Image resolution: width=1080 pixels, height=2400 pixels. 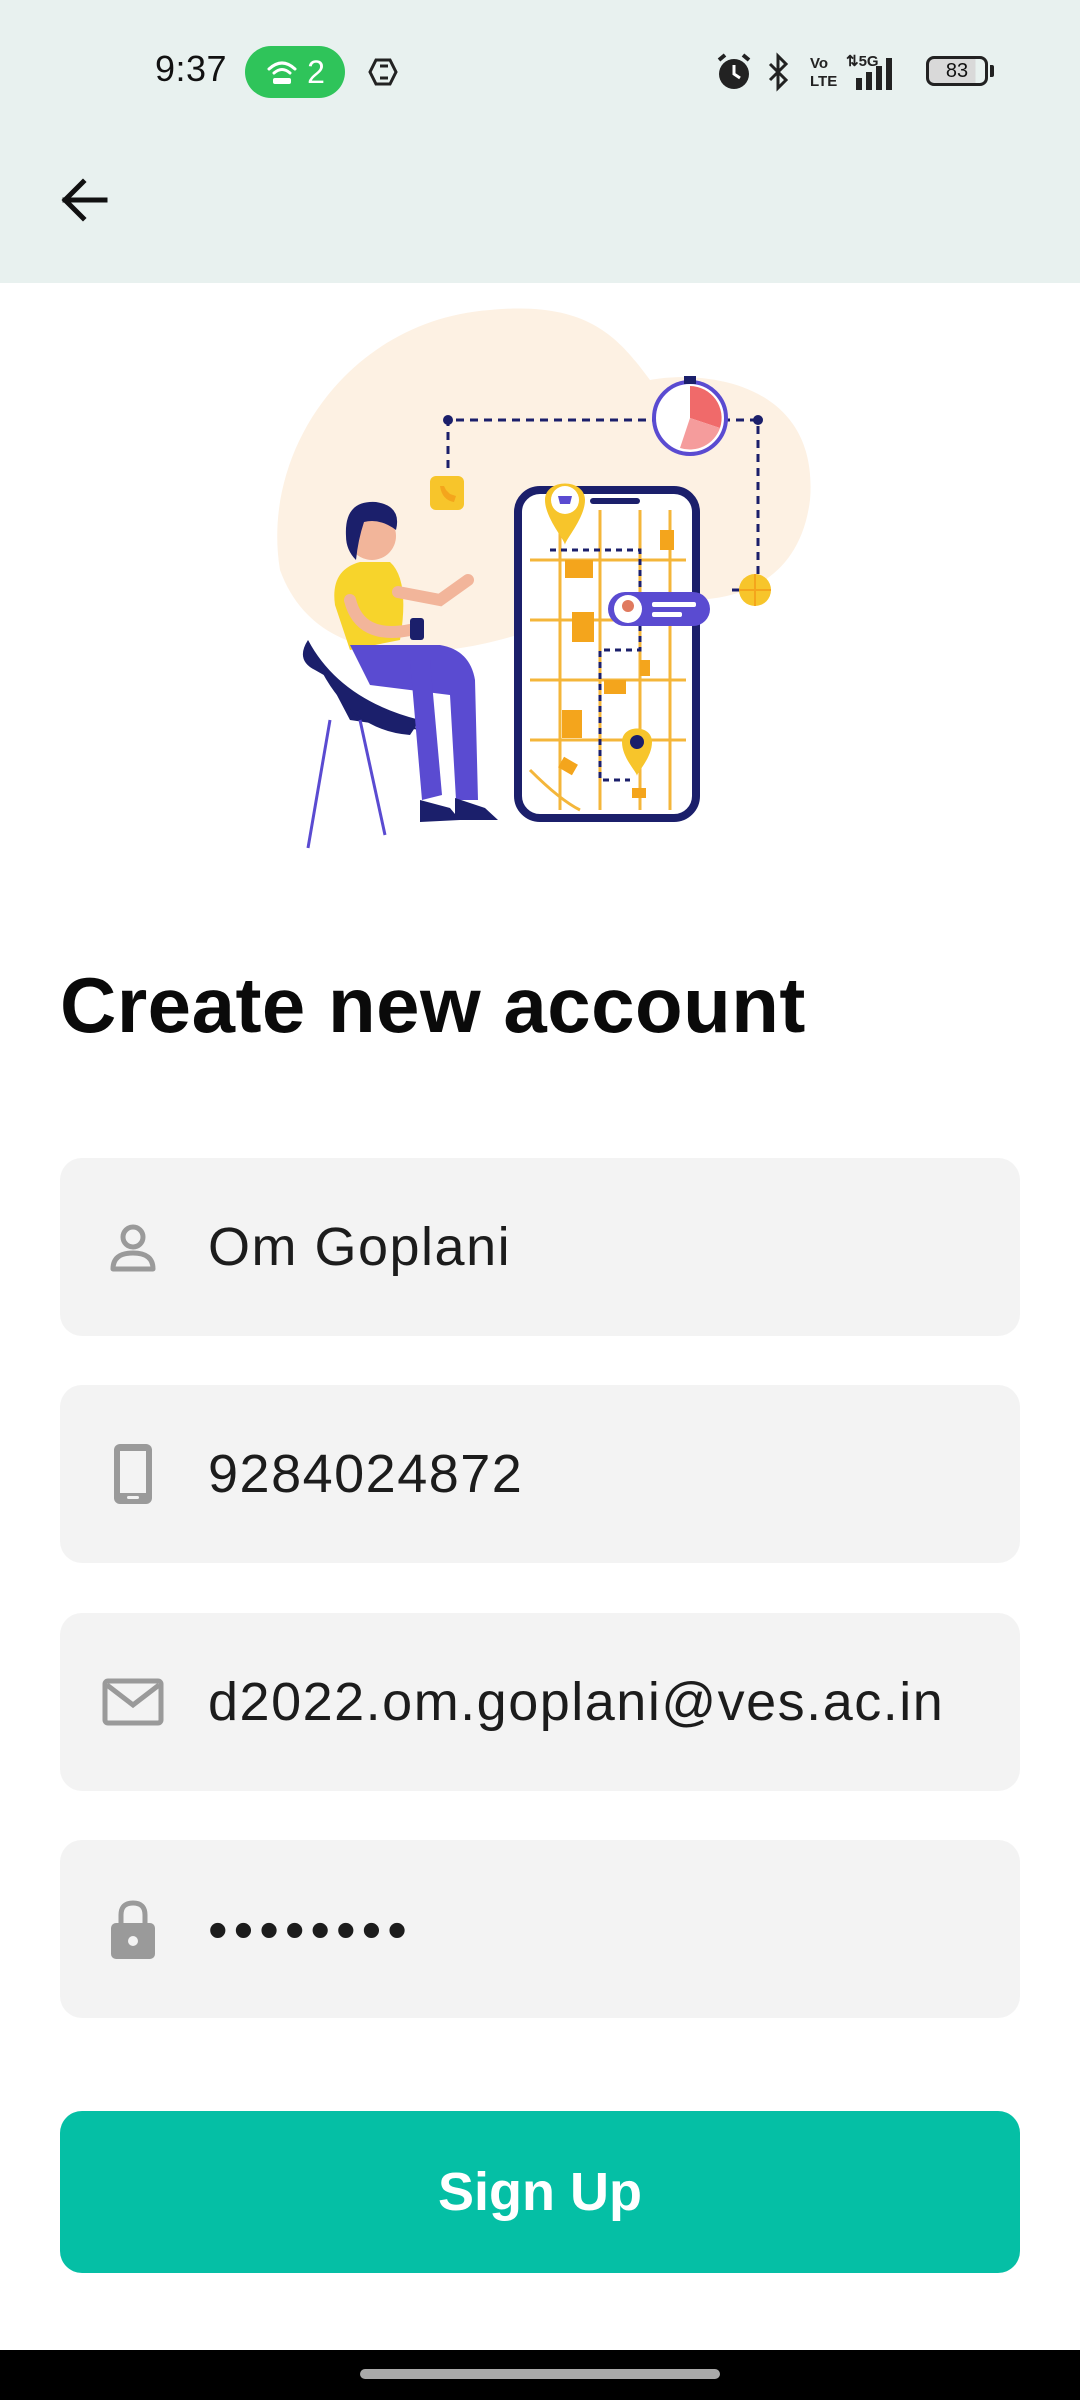 I want to click on arrow-left-icon, so click(x=84, y=200).